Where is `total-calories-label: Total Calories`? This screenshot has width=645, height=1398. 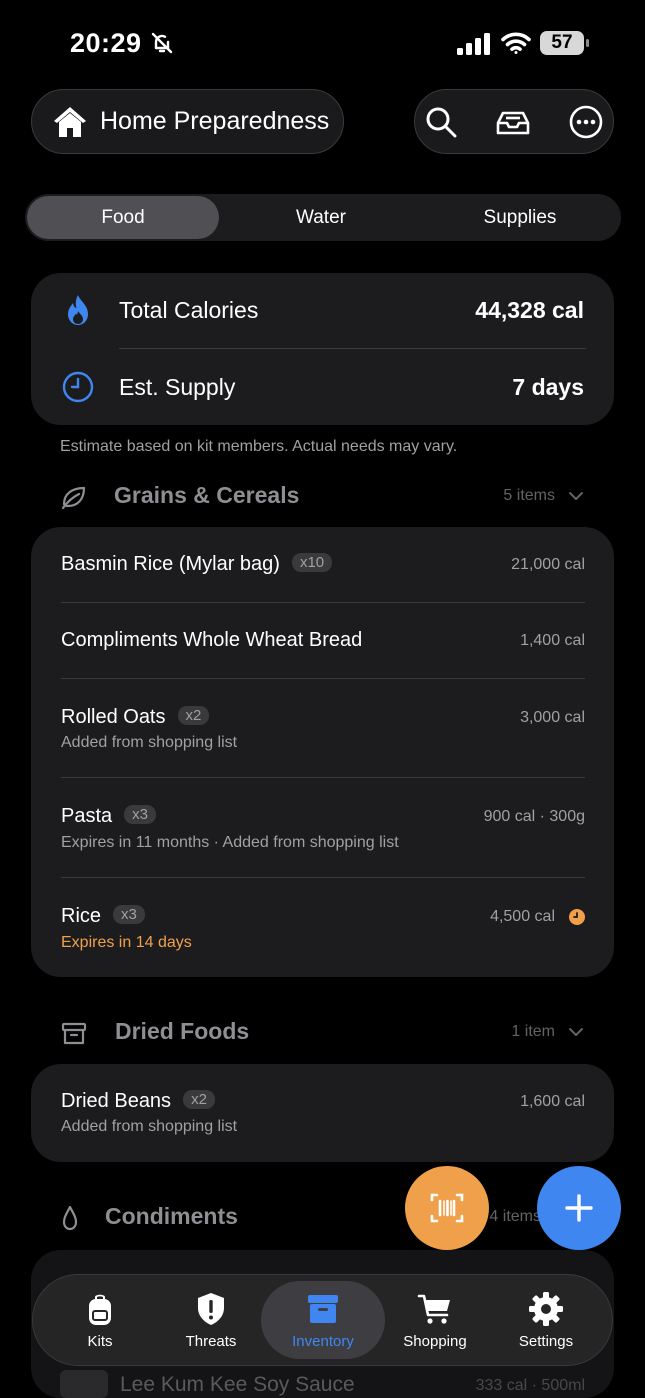 total-calories-label: Total Calories is located at coordinates (189, 310).